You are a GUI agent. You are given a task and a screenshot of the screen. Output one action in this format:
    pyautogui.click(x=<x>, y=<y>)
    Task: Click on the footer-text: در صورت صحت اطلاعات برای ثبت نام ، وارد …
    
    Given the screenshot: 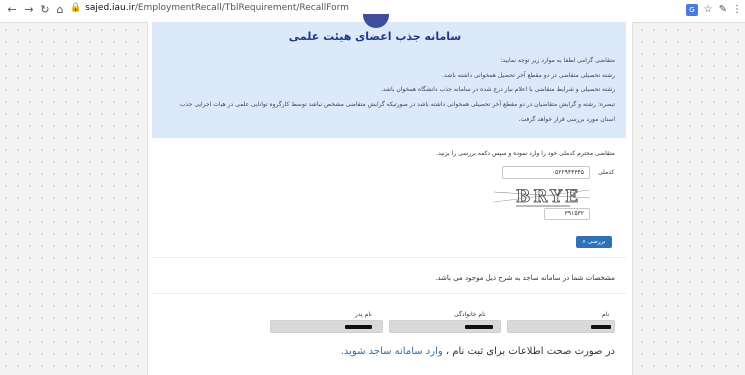 What is the action you would take?
    pyautogui.click(x=478, y=351)
    